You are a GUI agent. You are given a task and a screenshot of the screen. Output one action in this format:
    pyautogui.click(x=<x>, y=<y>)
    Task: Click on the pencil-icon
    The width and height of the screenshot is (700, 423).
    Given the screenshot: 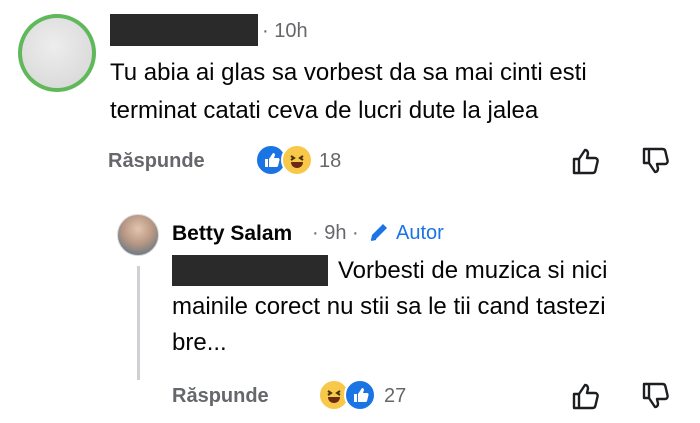 What is the action you would take?
    pyautogui.click(x=379, y=234)
    